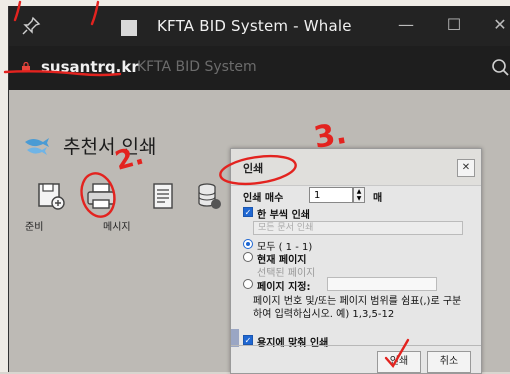  What do you see at coordinates (293, 343) in the screenshot?
I see `fit-to-paper-label: 용지에 맞춰 인쇄` at bounding box center [293, 343].